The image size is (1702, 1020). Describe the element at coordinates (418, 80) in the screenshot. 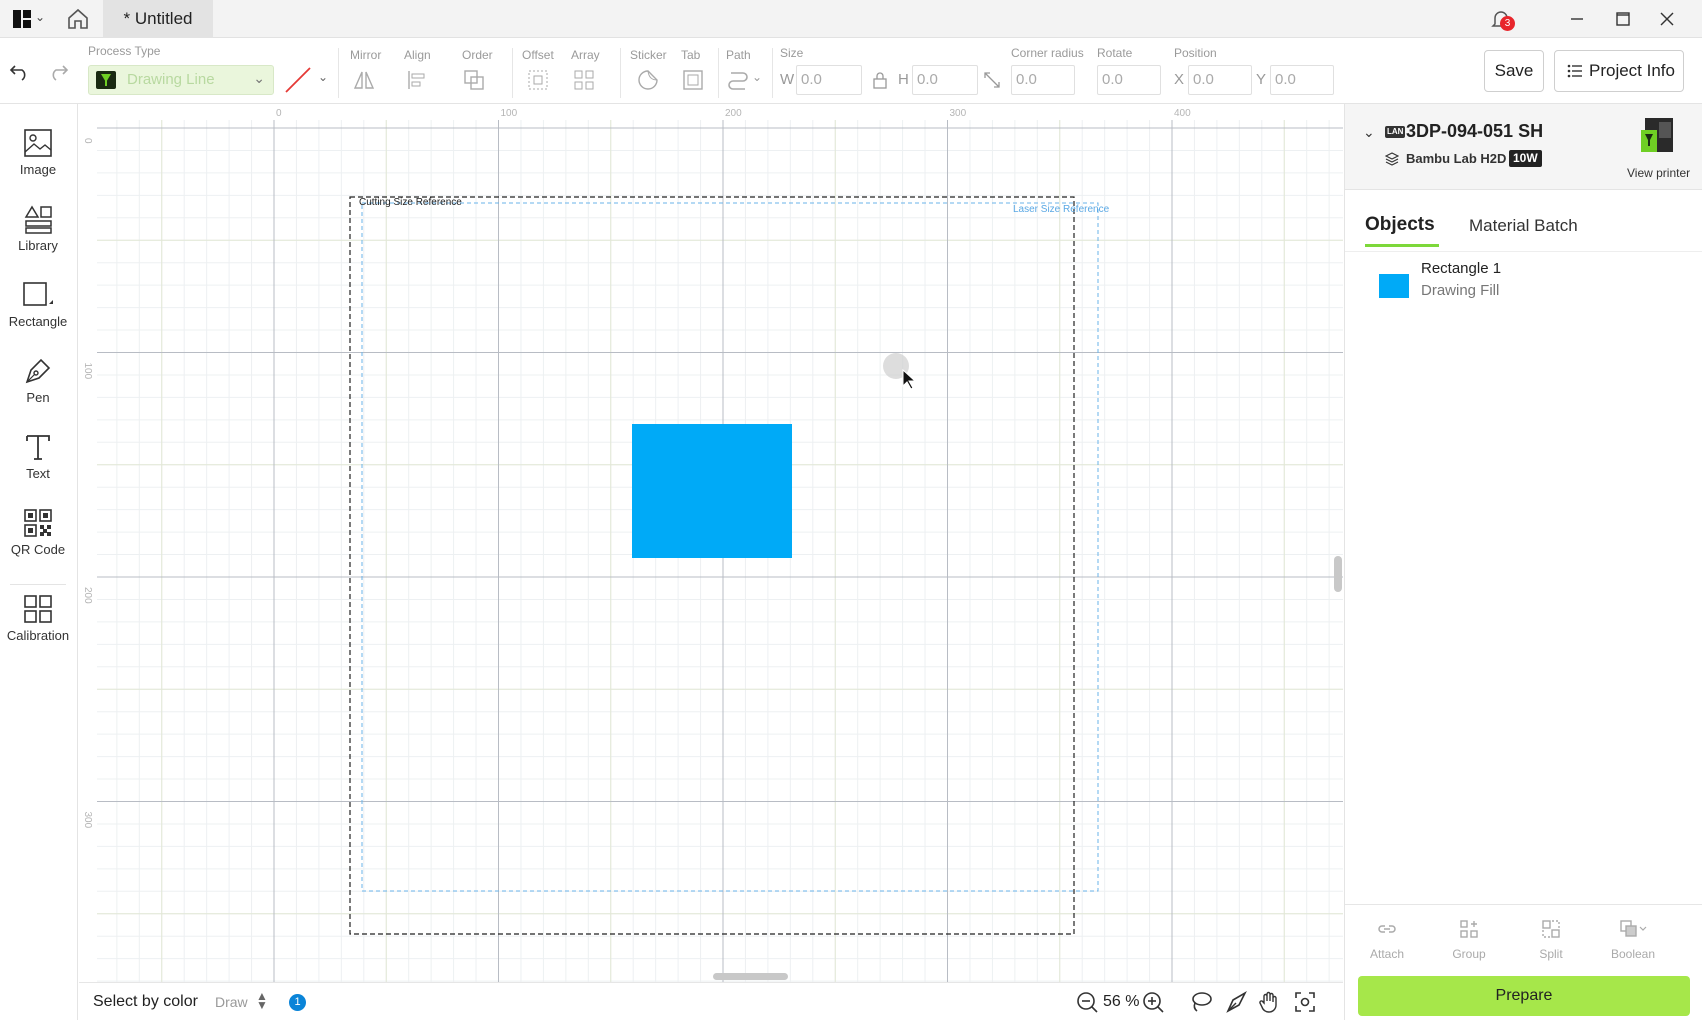

I see `align-icon` at that location.